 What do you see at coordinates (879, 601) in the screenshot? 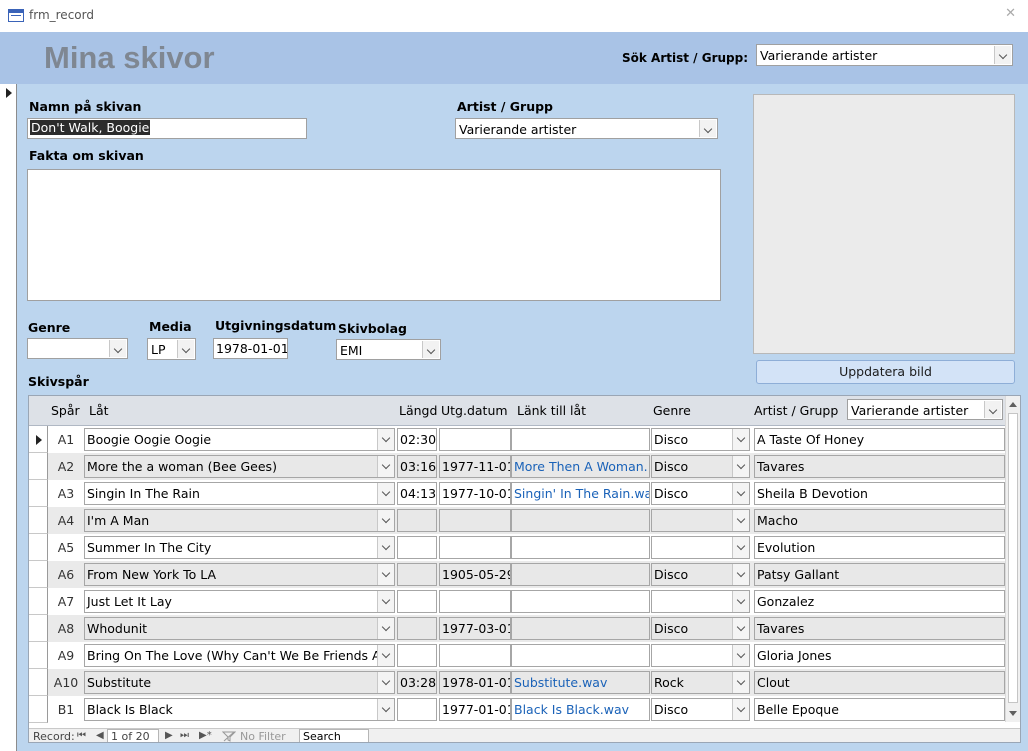
I see `track-artist: Gonzalez` at bounding box center [879, 601].